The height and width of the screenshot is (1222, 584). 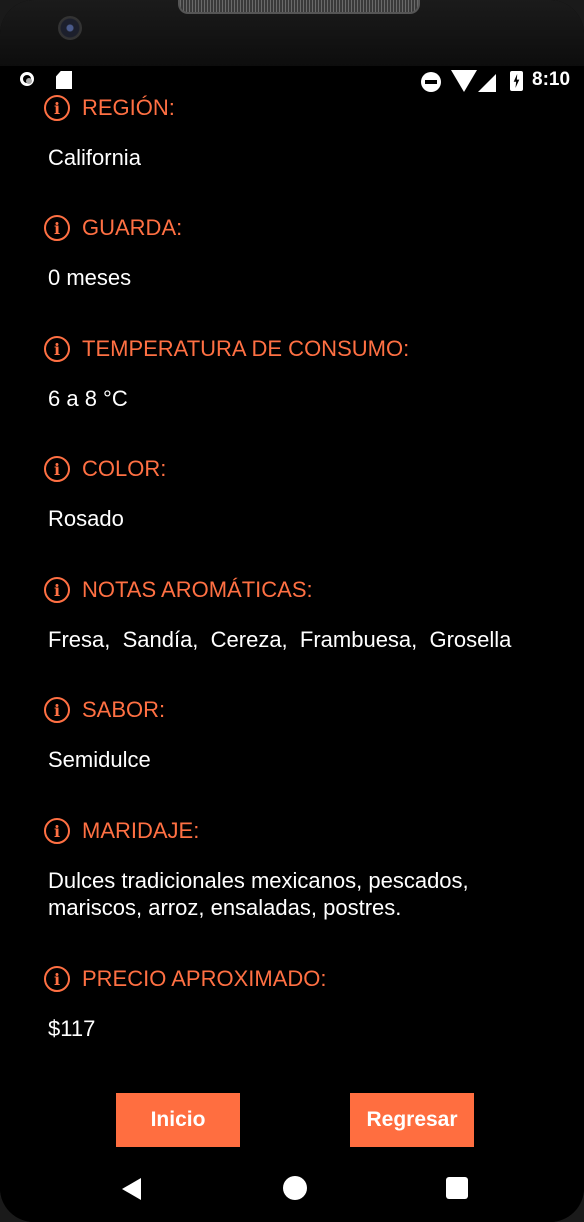 I want to click on detail-region: i REGIÓN: California, so click(x=304, y=131).